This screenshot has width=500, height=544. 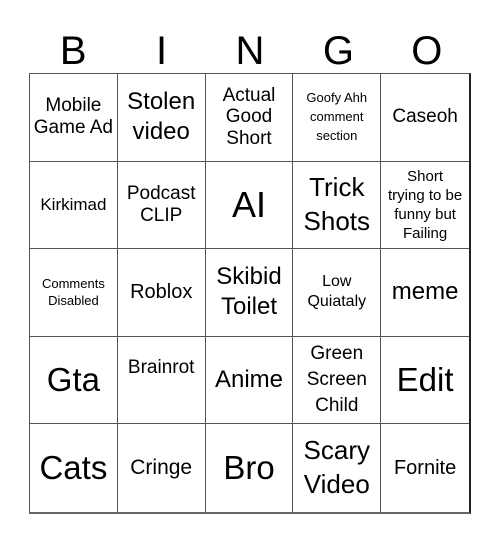 What do you see at coordinates (427, 51) in the screenshot?
I see `header-letter-o: O` at bounding box center [427, 51].